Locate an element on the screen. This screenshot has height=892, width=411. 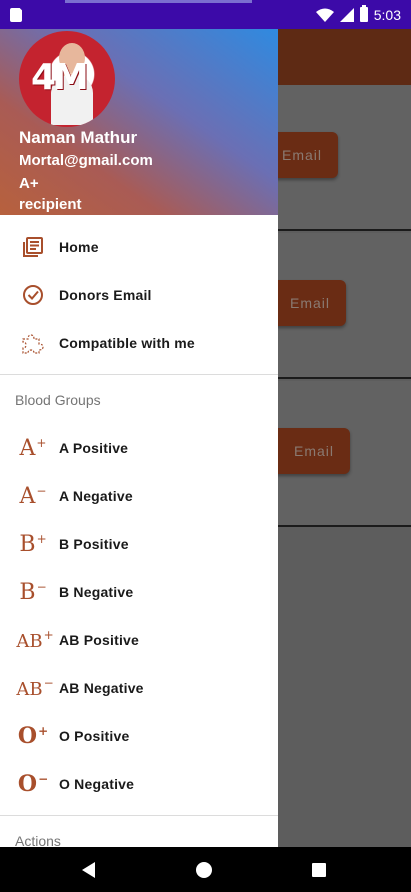
system-nav-bar is located at coordinates (205, 869).